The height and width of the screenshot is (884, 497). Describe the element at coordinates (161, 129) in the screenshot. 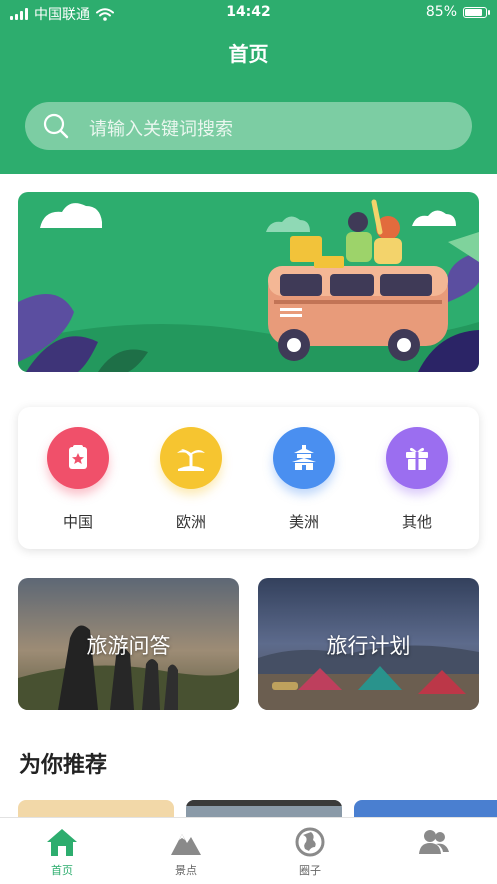

I see `search-placeholder: 请输入关键词搜索` at that location.